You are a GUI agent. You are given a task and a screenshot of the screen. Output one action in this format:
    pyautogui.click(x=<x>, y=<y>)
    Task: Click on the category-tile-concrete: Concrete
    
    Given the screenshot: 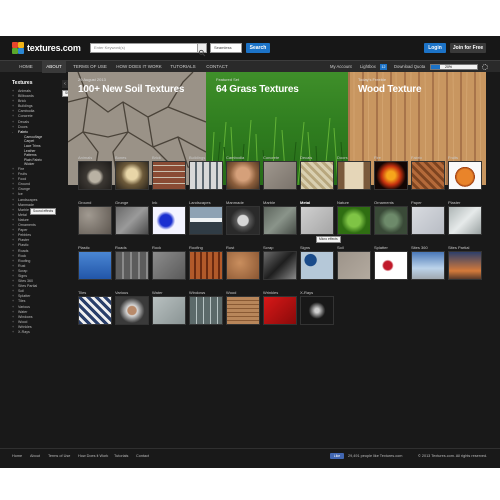 What is the action you would take?
    pyautogui.click(x=280, y=172)
    